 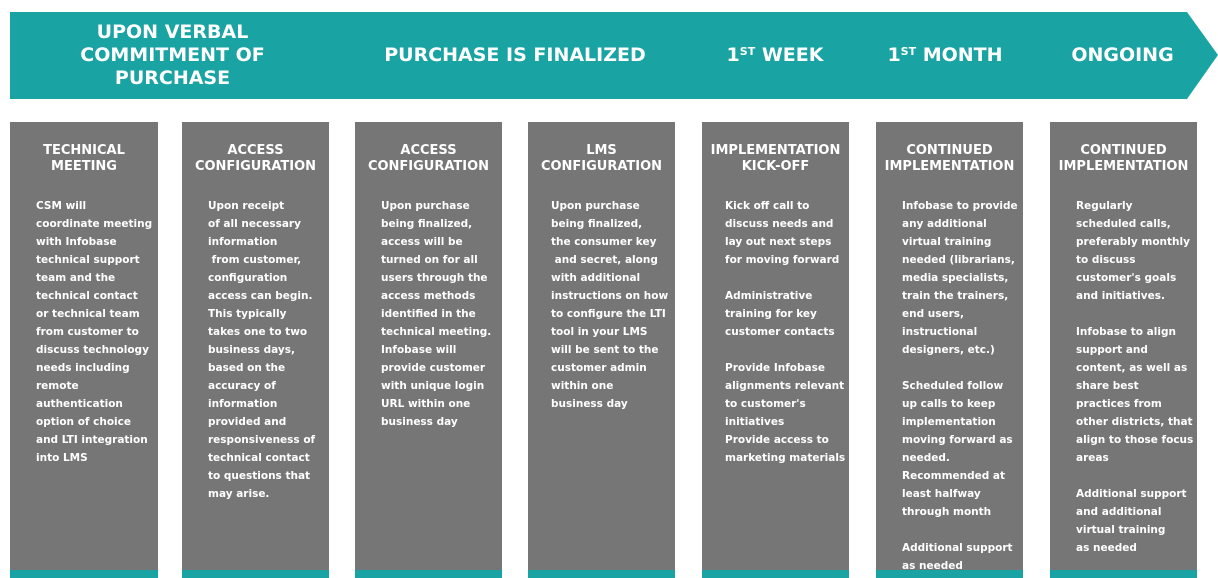 I want to click on body-line: Kick off call to, so click(x=767, y=206).